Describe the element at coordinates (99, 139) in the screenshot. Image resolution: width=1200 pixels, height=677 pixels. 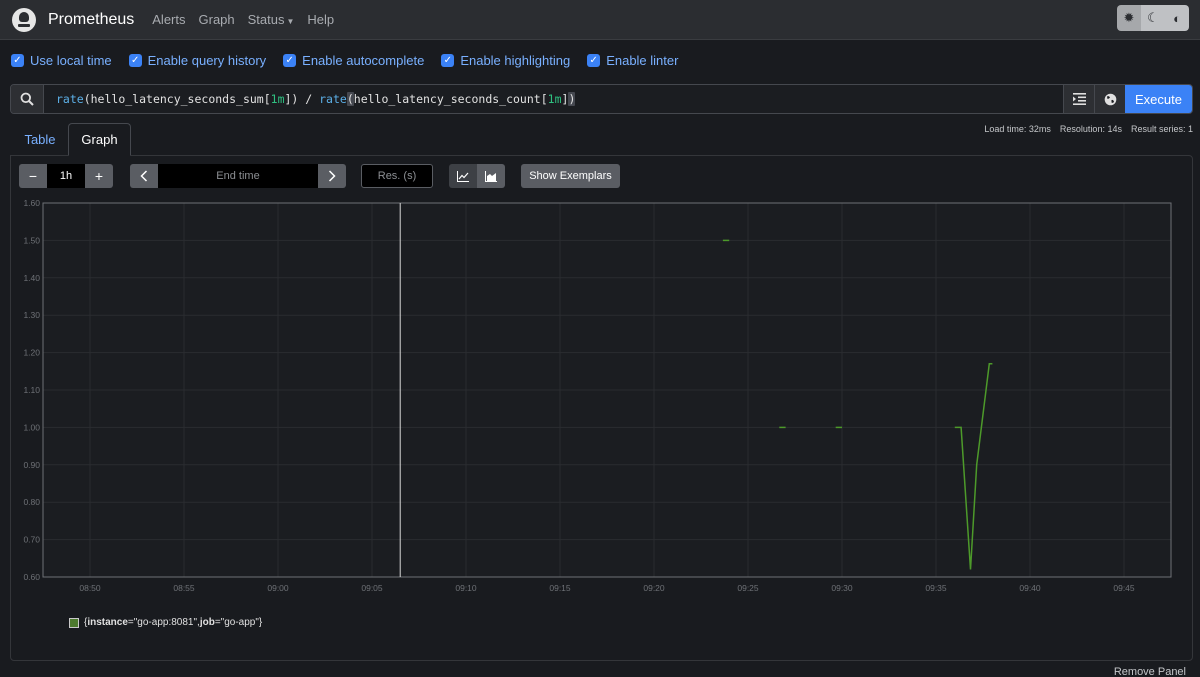
I see `tab-graph: Graph` at that location.